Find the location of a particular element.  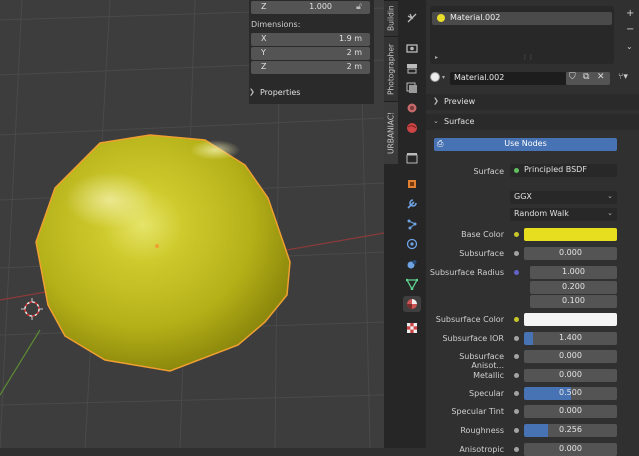

vector-component-field: 0.200 is located at coordinates (573, 287).